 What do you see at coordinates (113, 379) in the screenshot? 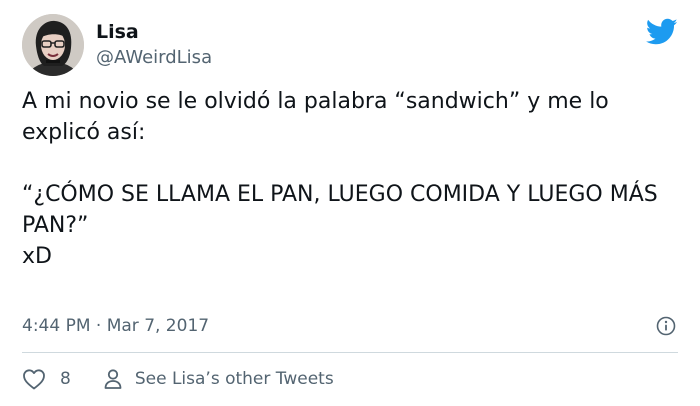
I see `person-icon` at bounding box center [113, 379].